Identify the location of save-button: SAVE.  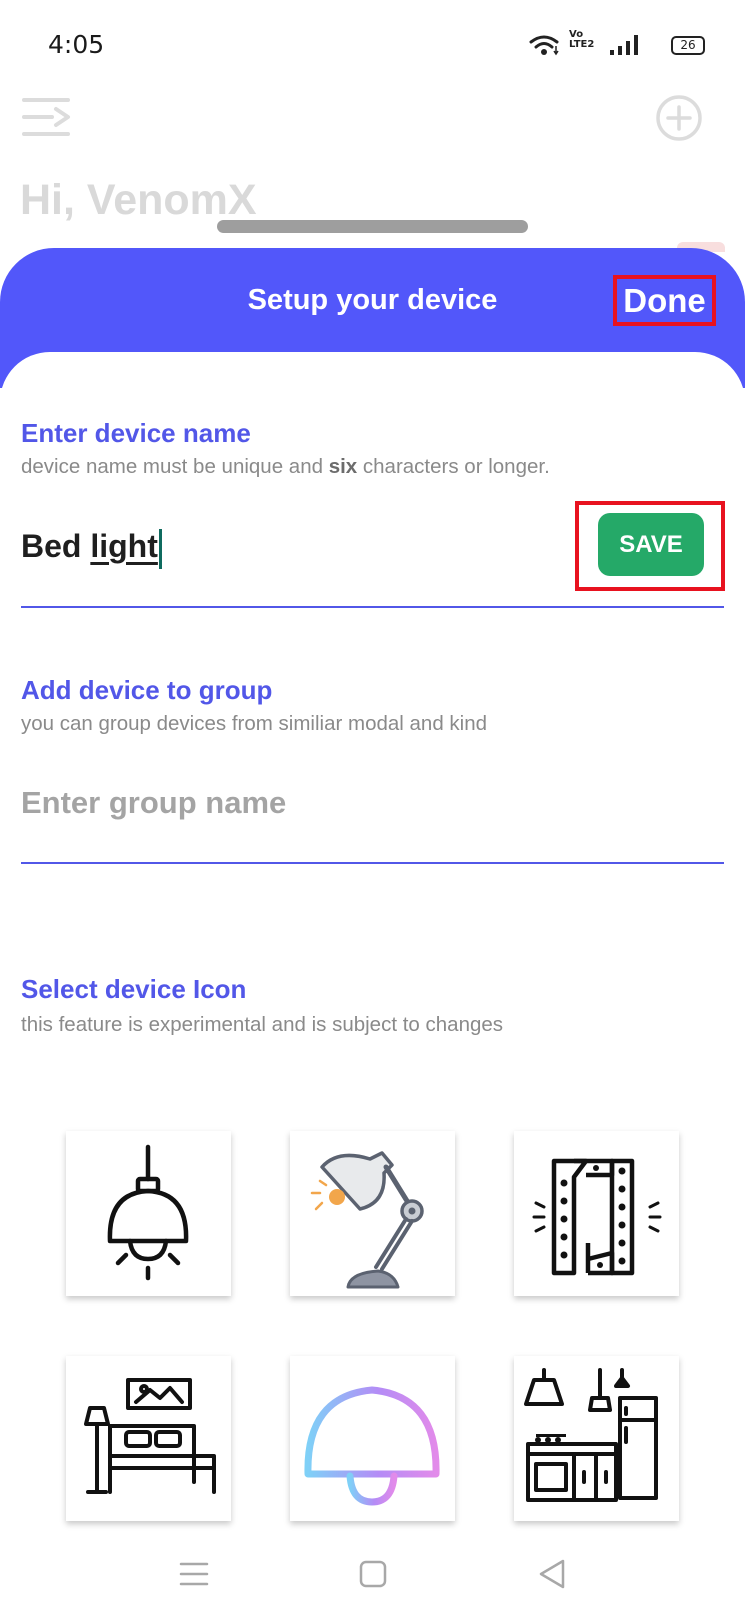
(651, 544).